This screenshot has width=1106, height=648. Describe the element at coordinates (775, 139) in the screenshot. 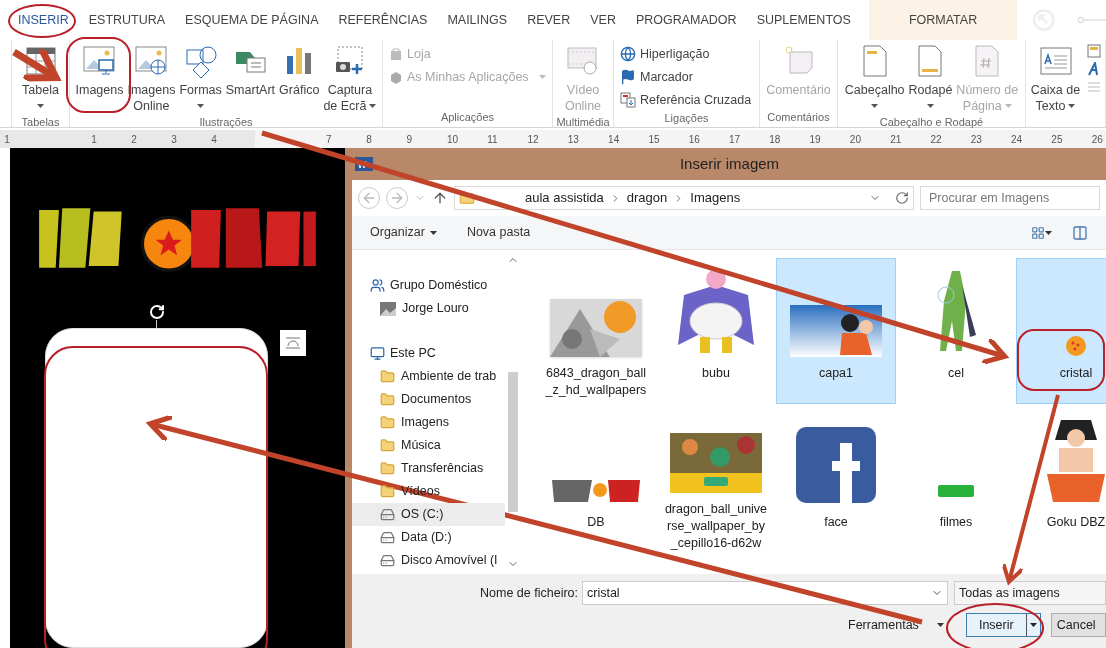

I see `ruler-number: 18` at that location.